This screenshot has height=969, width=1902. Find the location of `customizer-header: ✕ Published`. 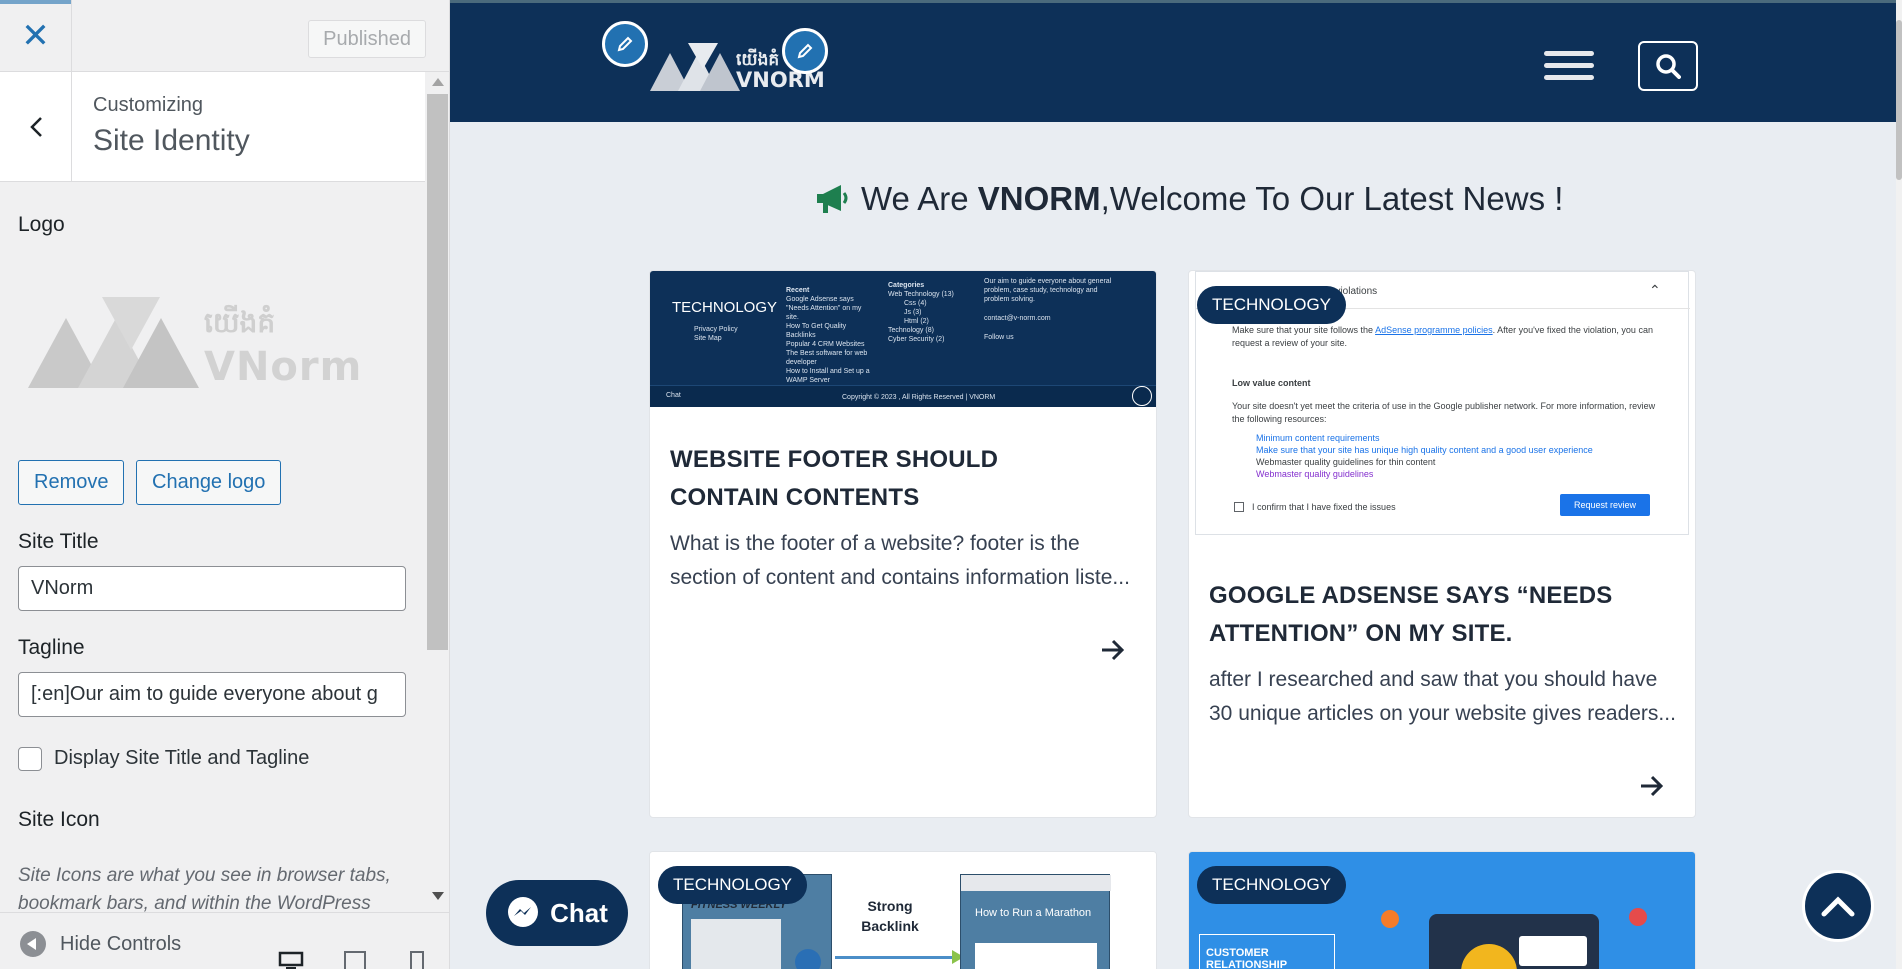

customizer-header: ✕ Published is located at coordinates (224, 36).